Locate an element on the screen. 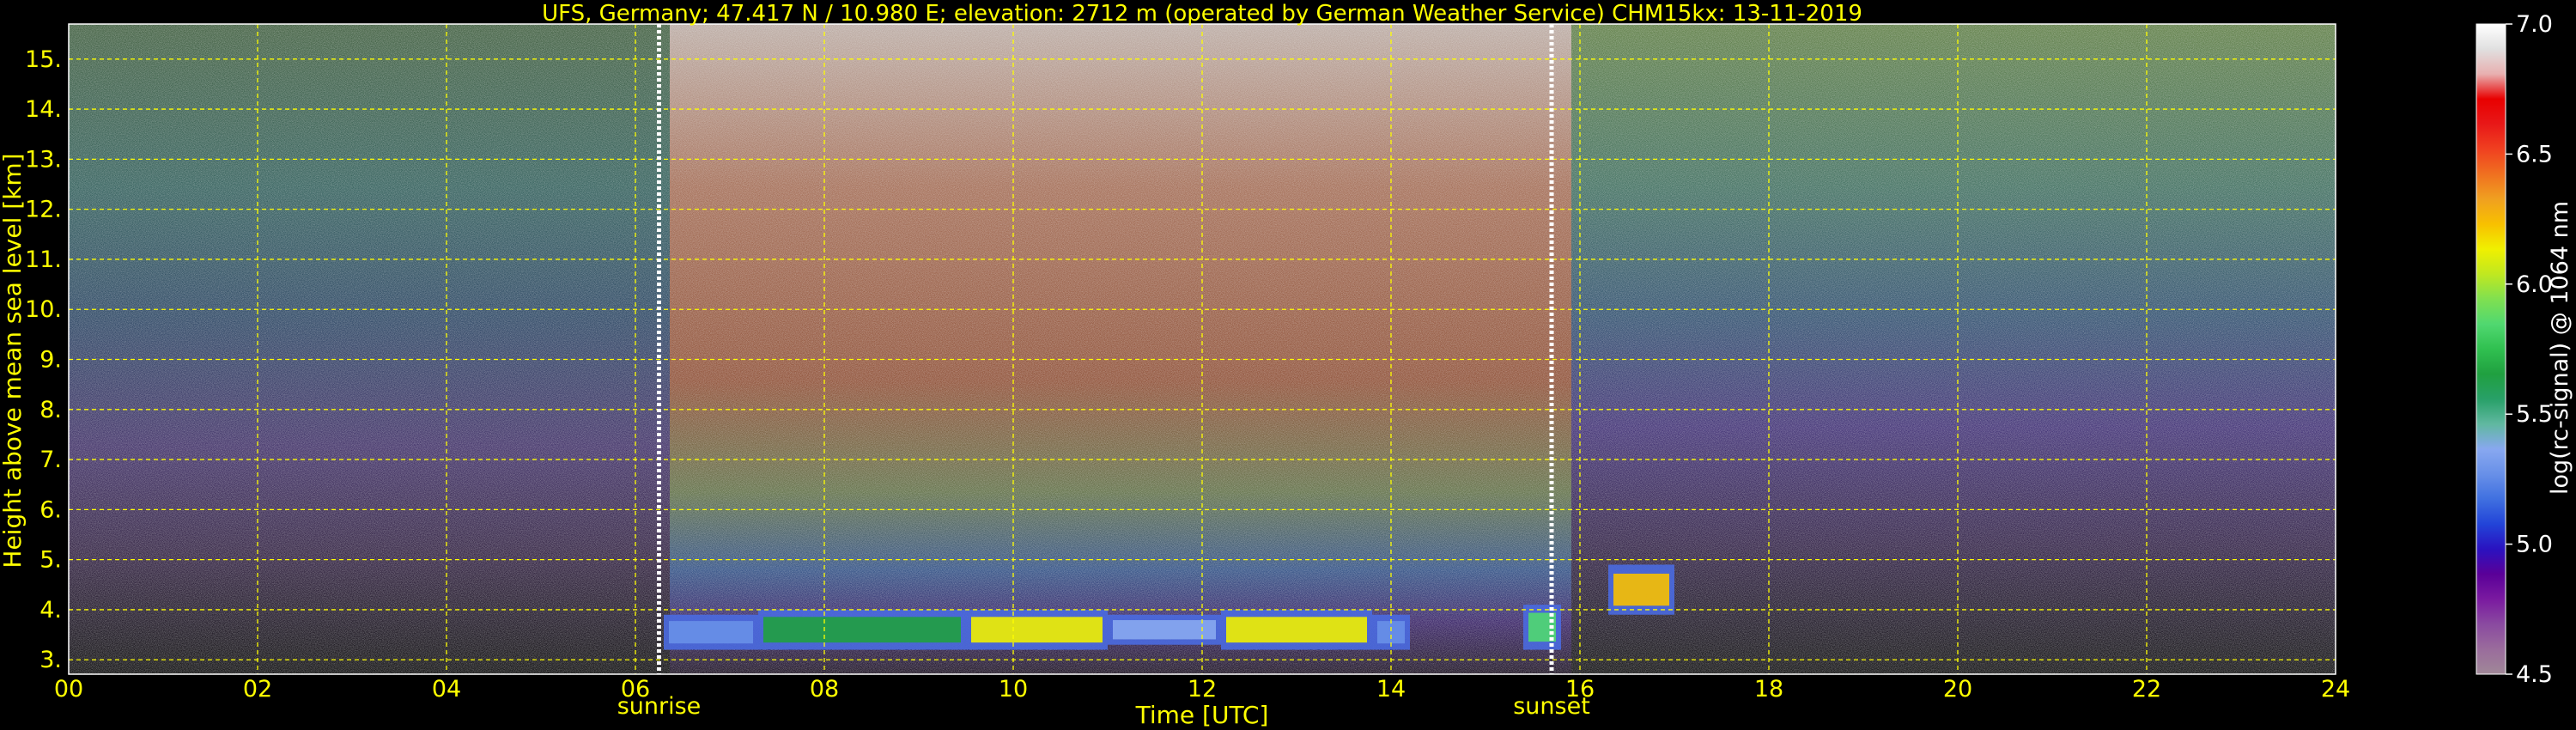 The image size is (2576, 730). y-tick-label: 3. is located at coordinates (50, 660).